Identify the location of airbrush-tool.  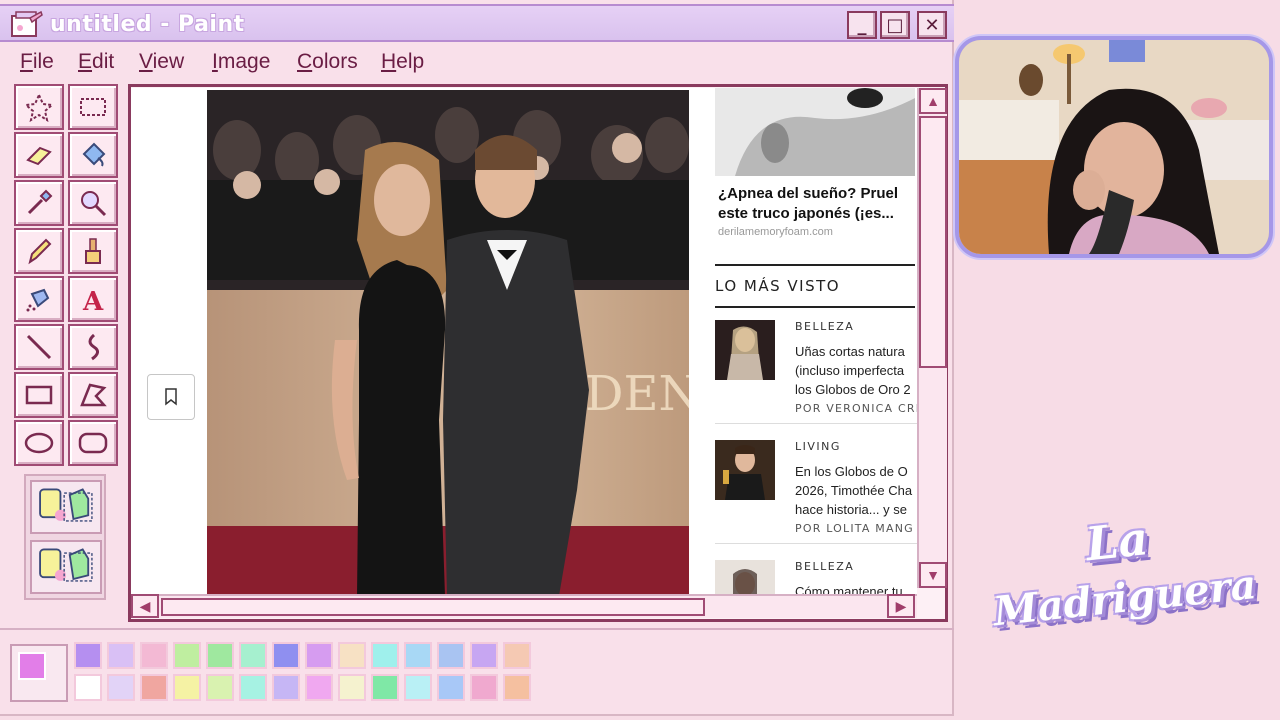
(39, 299).